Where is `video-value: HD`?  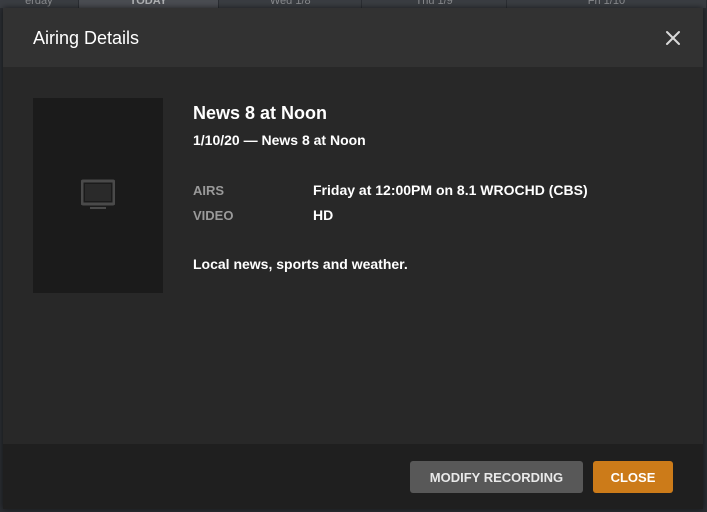 video-value: HD is located at coordinates (323, 215).